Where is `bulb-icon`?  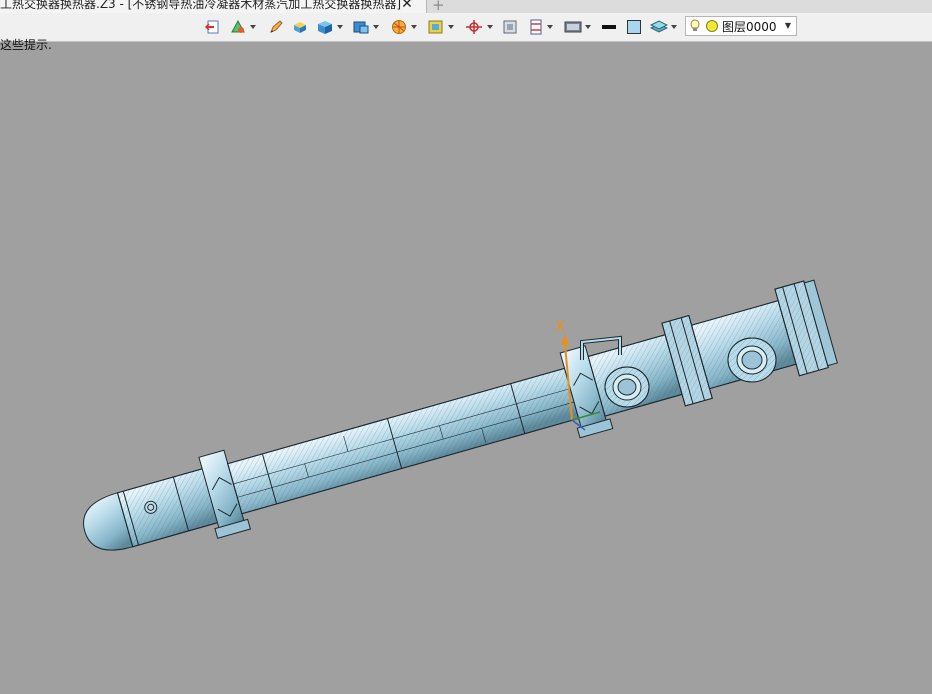
bulb-icon is located at coordinates (704, 25).